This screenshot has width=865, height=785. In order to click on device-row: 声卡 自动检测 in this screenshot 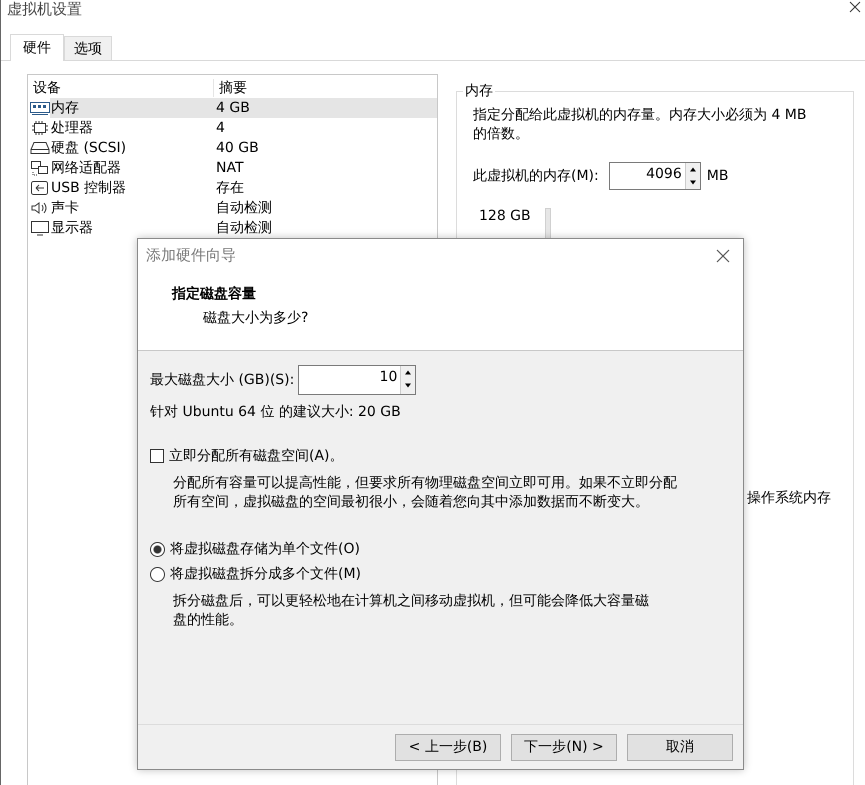, I will do `click(232, 208)`.